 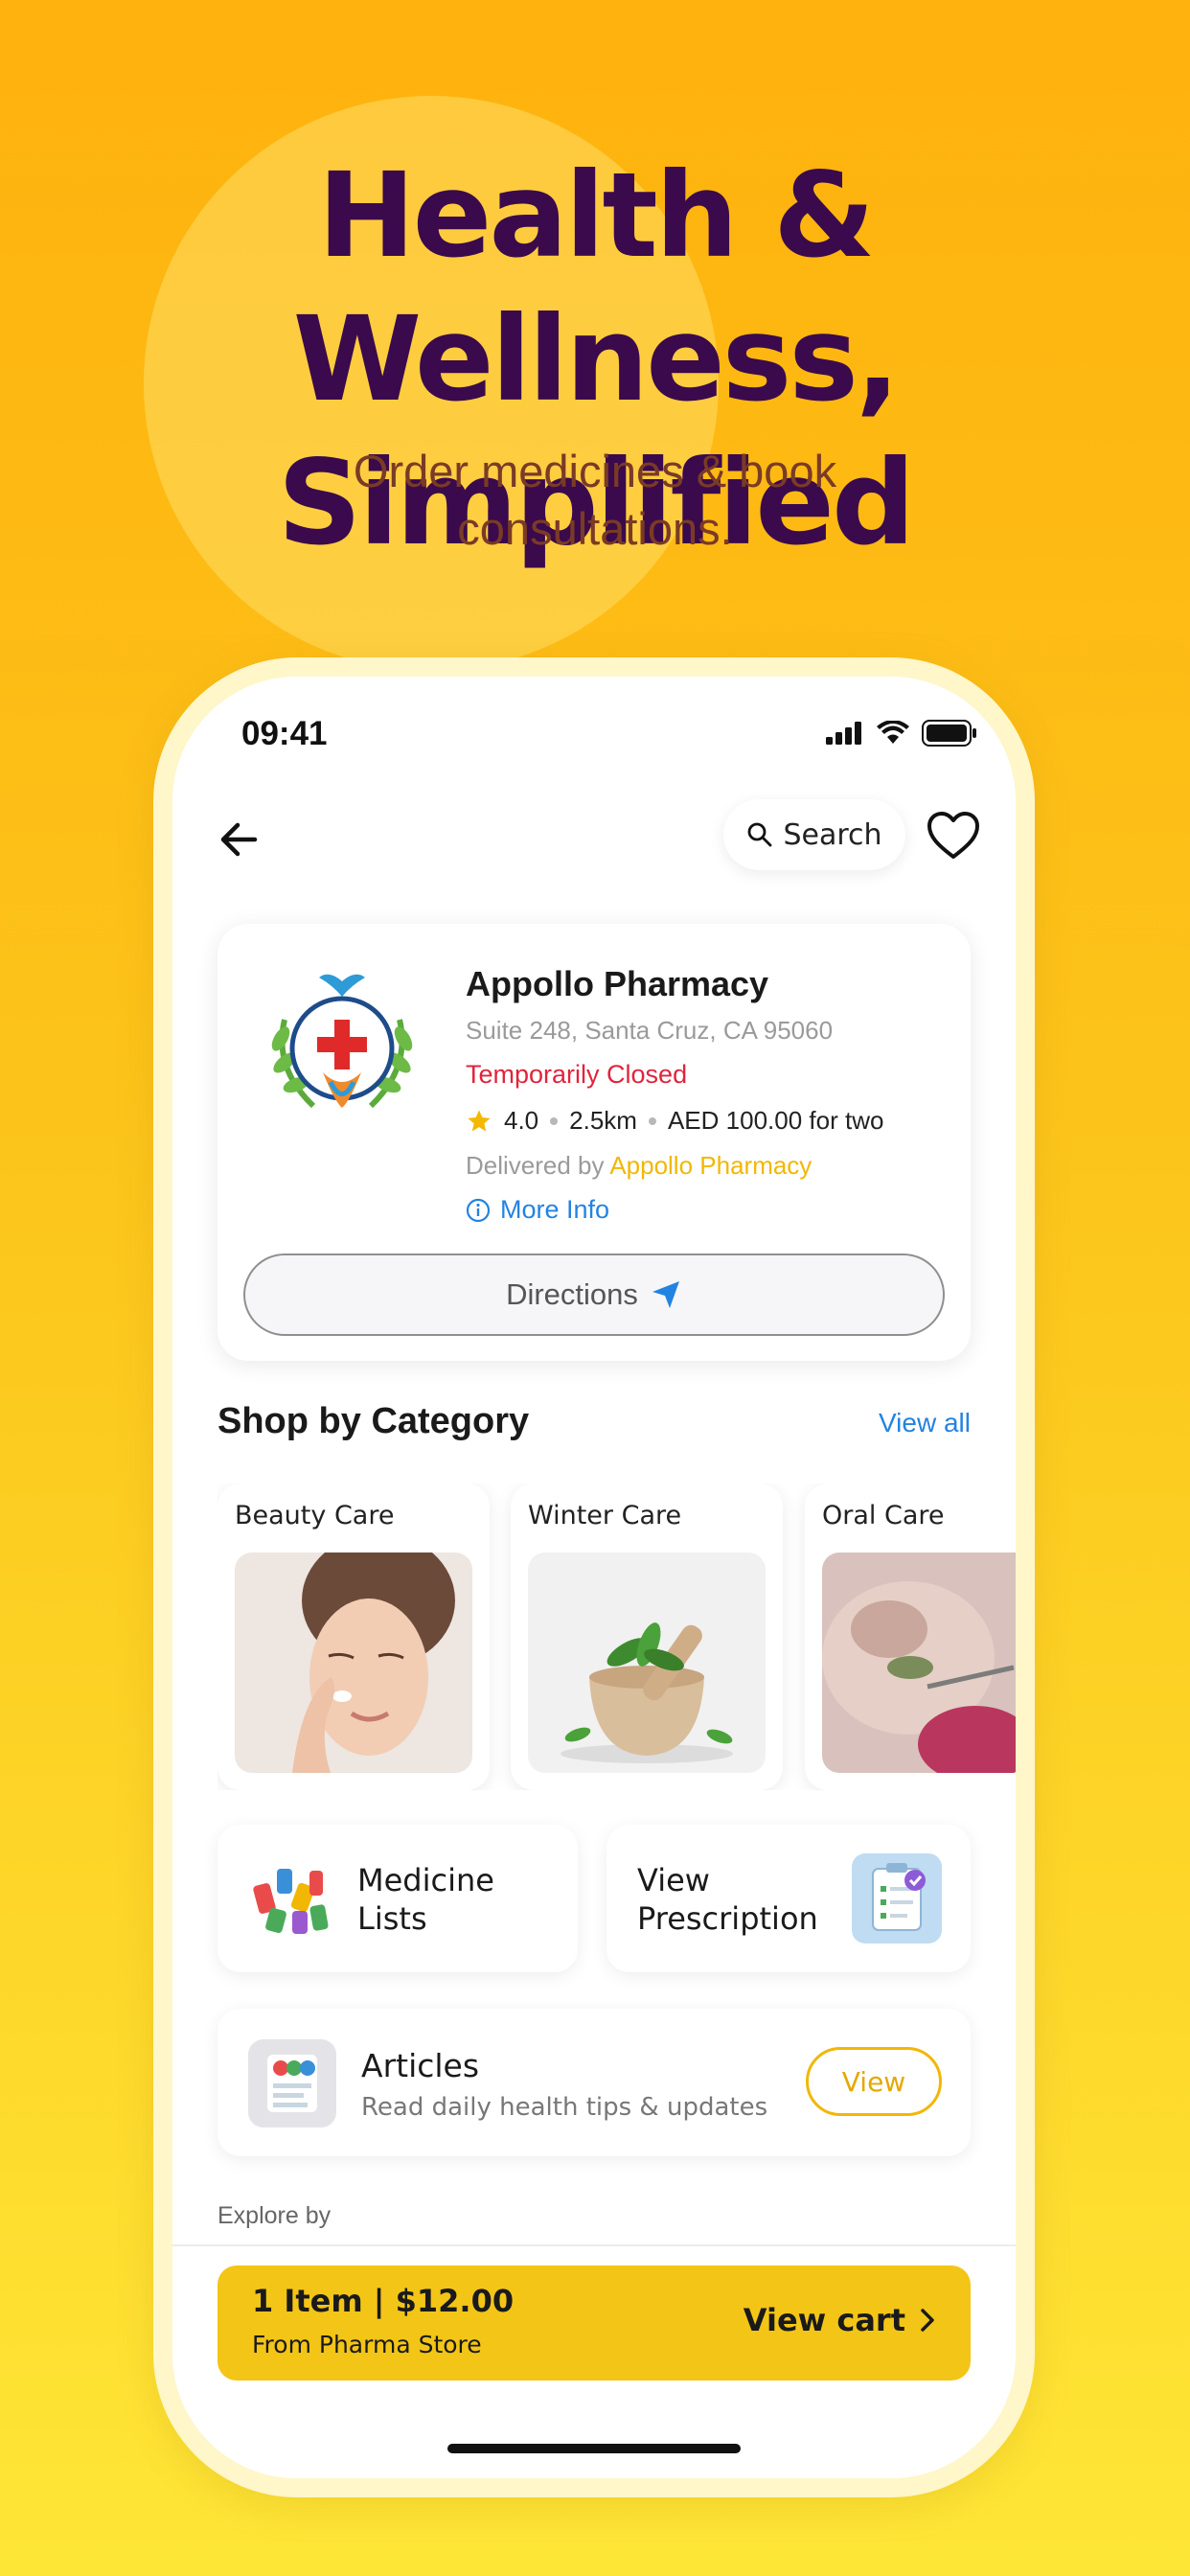 I want to click on directions-button: Directions, so click(x=594, y=1295).